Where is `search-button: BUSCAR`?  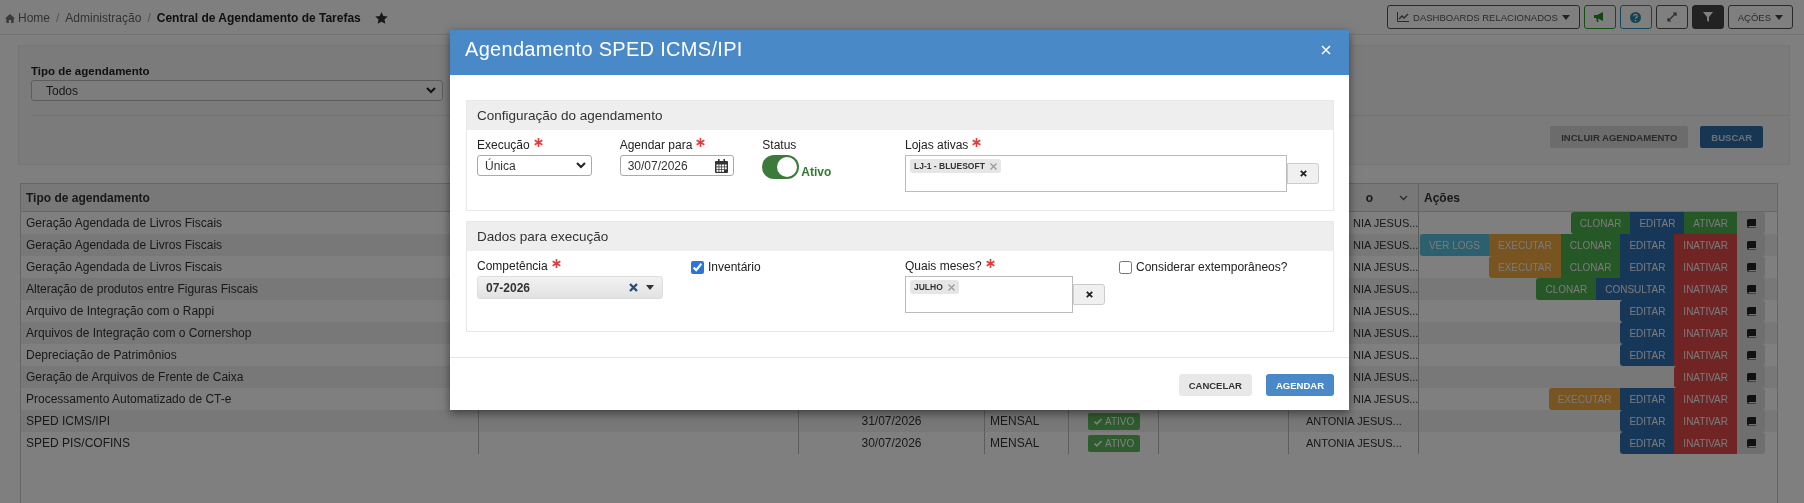
search-button: BUSCAR is located at coordinates (1731, 137).